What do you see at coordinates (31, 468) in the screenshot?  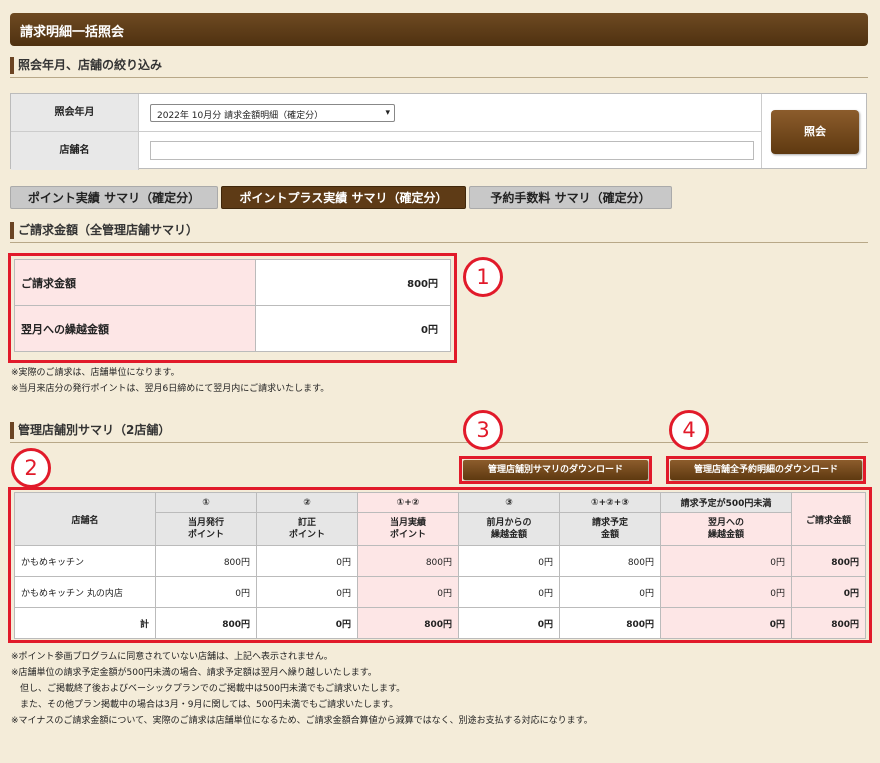 I see `annotation-badge-2: 2` at bounding box center [31, 468].